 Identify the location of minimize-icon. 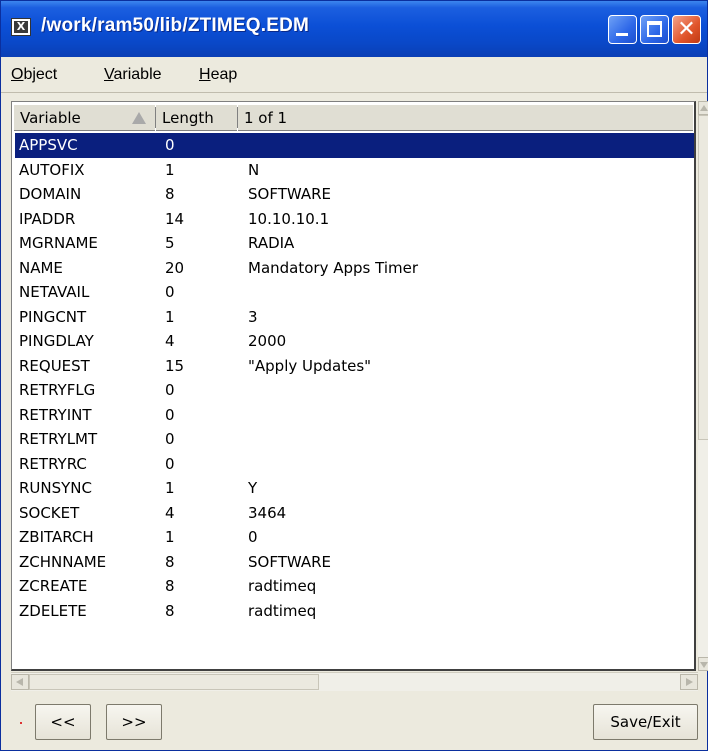
(622, 34).